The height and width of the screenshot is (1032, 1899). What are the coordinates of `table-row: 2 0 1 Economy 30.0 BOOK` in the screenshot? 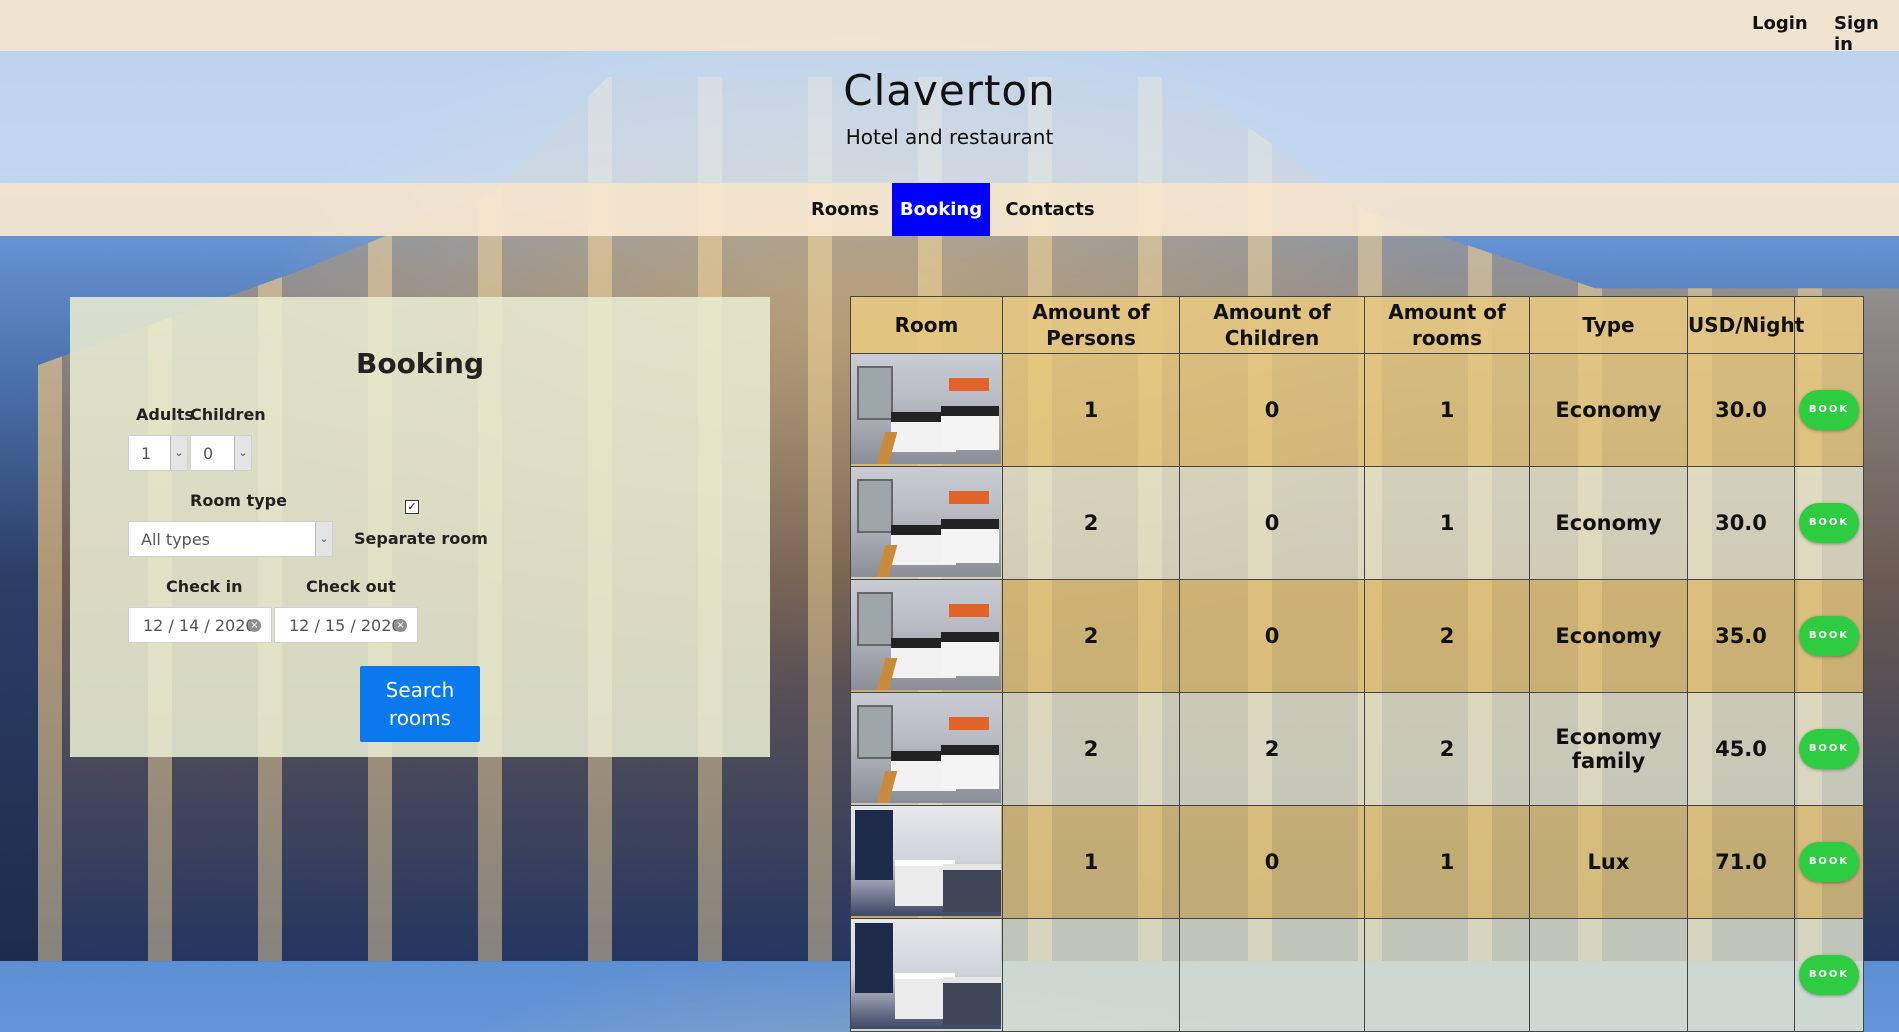 It's located at (1357, 523).